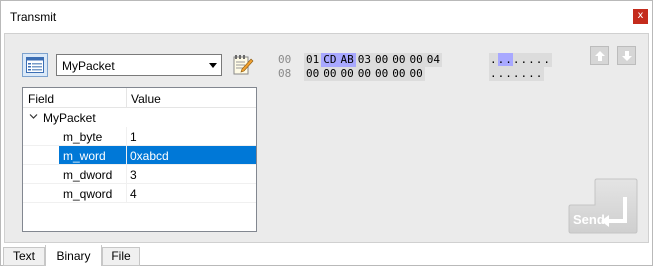 The image size is (653, 266). I want to click on window-title: Transmit, so click(33, 17).